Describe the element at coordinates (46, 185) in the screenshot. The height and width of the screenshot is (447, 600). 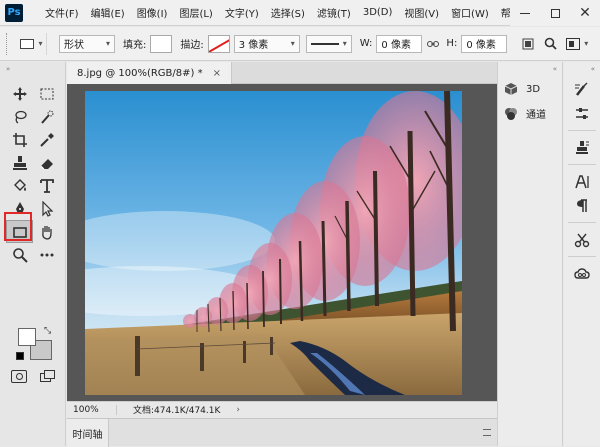
I see `type-tool` at that location.